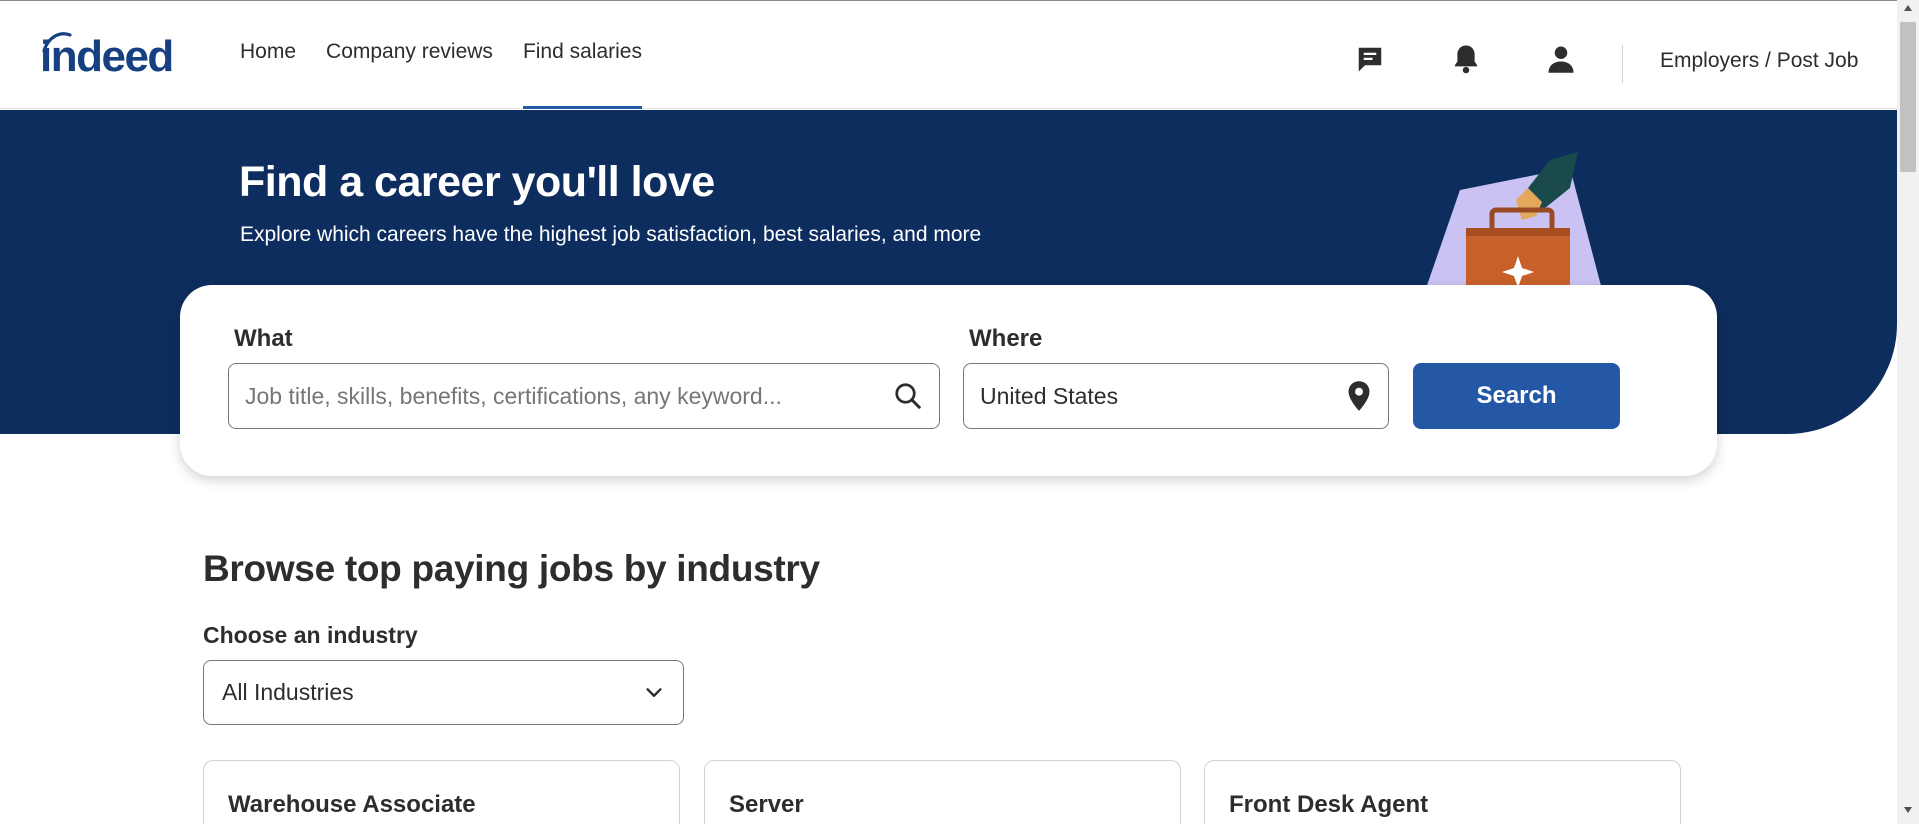 This screenshot has width=1919, height=824. What do you see at coordinates (288, 692) in the screenshot?
I see `industry-selected-value: All Industries` at bounding box center [288, 692].